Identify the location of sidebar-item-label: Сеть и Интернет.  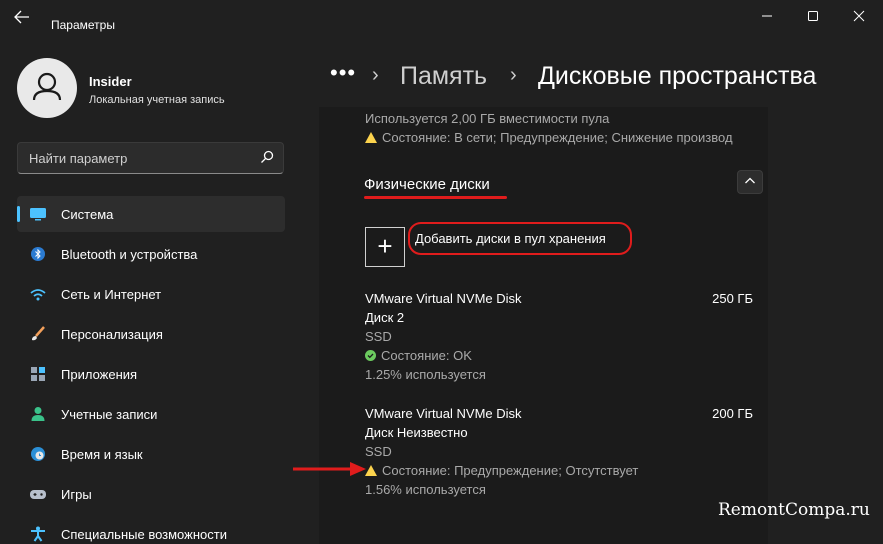
(111, 294).